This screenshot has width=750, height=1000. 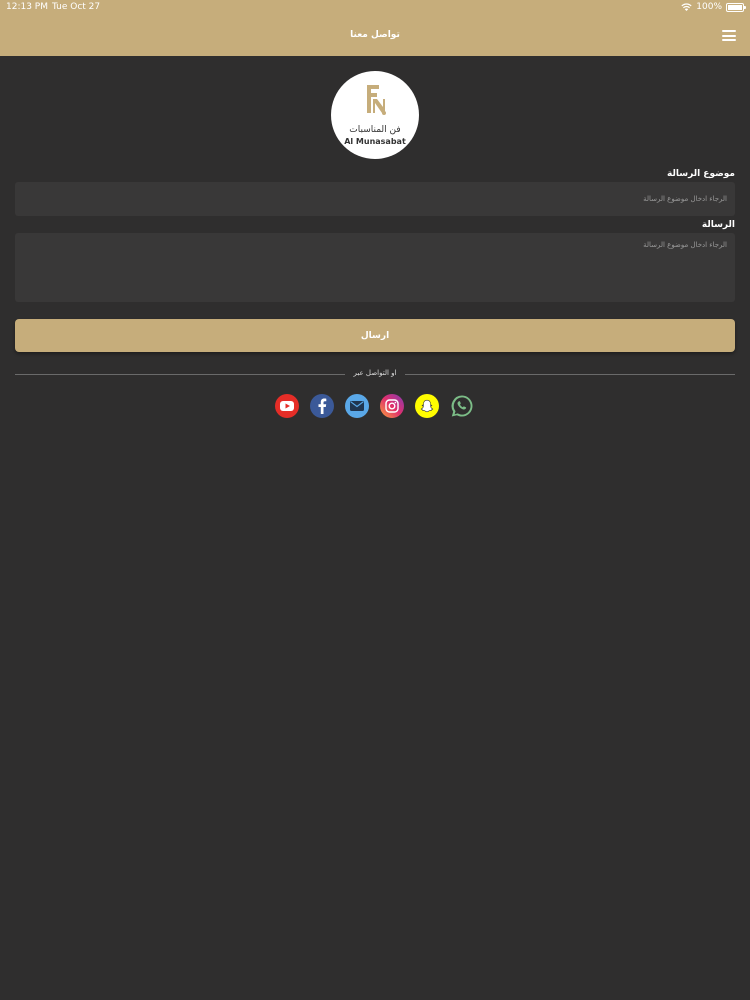 What do you see at coordinates (427, 406) in the screenshot?
I see `snapchat-icon` at bounding box center [427, 406].